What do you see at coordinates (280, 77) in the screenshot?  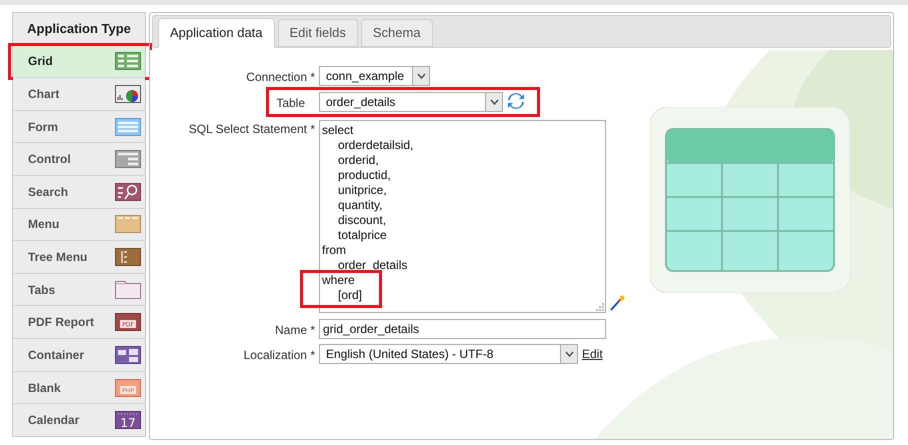 I see `field-label: Connection *` at bounding box center [280, 77].